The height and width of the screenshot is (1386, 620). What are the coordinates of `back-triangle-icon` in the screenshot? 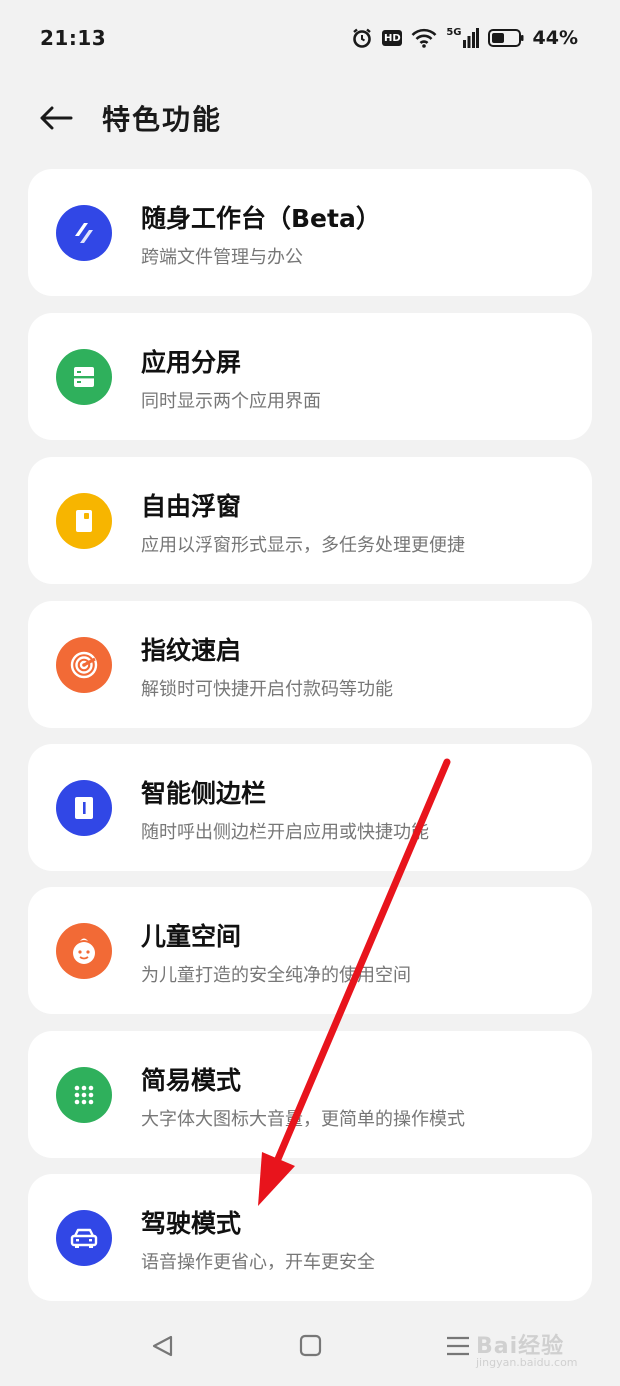 It's located at (162, 1346).